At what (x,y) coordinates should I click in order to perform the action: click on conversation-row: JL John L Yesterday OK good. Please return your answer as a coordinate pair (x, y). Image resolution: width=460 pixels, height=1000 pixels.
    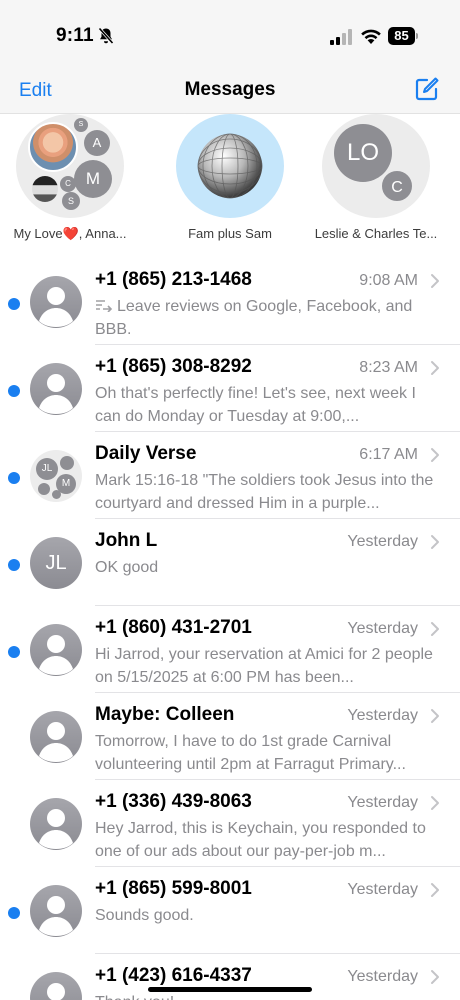
    Looking at the image, I should click on (230, 562).